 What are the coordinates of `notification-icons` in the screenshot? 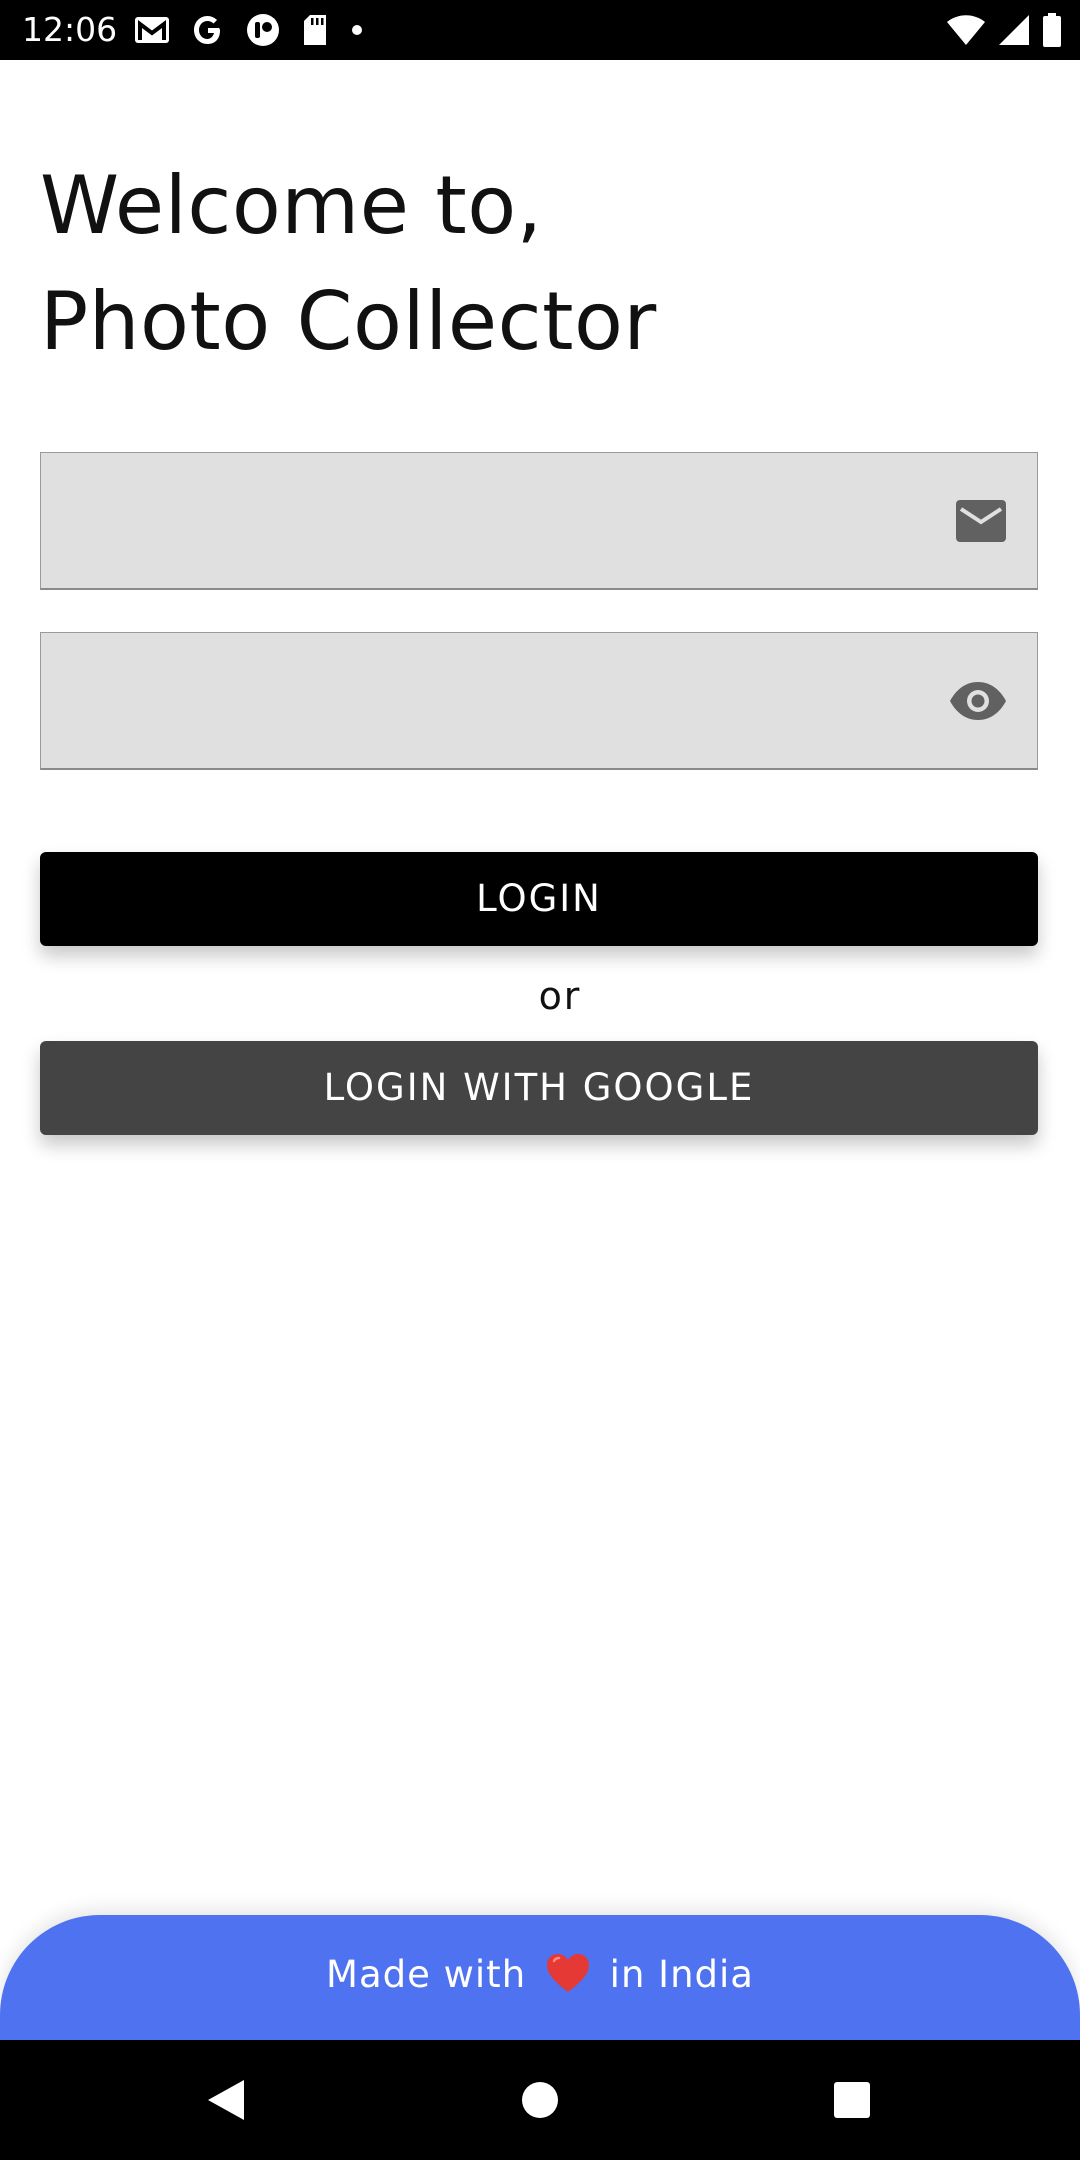 It's located at (249, 30).